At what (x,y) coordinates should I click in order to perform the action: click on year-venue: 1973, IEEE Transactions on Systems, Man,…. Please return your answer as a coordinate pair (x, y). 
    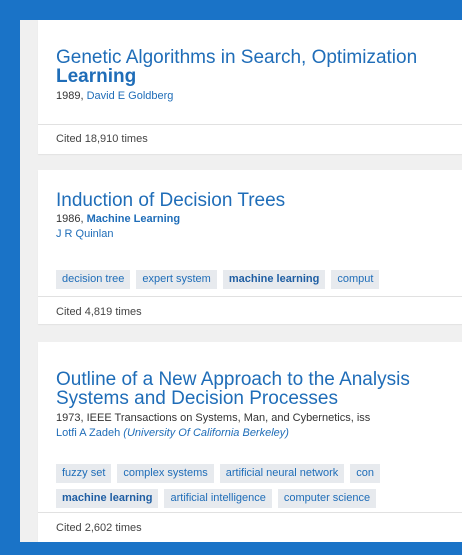
    Looking at the image, I should click on (213, 418).